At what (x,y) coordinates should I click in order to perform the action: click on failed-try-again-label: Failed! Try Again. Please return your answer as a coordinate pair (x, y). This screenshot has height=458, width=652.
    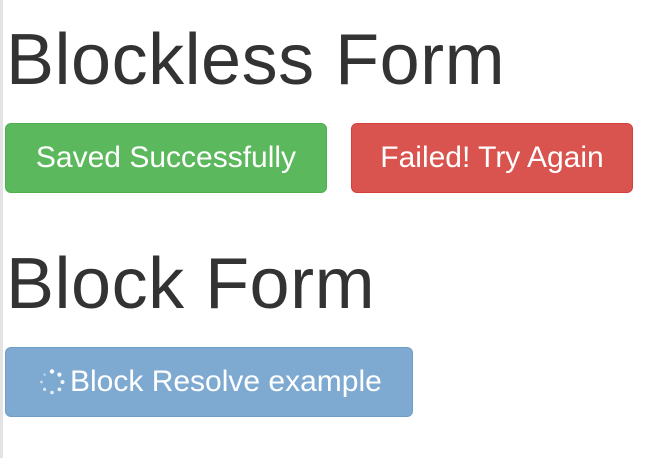
    Looking at the image, I should click on (492, 157).